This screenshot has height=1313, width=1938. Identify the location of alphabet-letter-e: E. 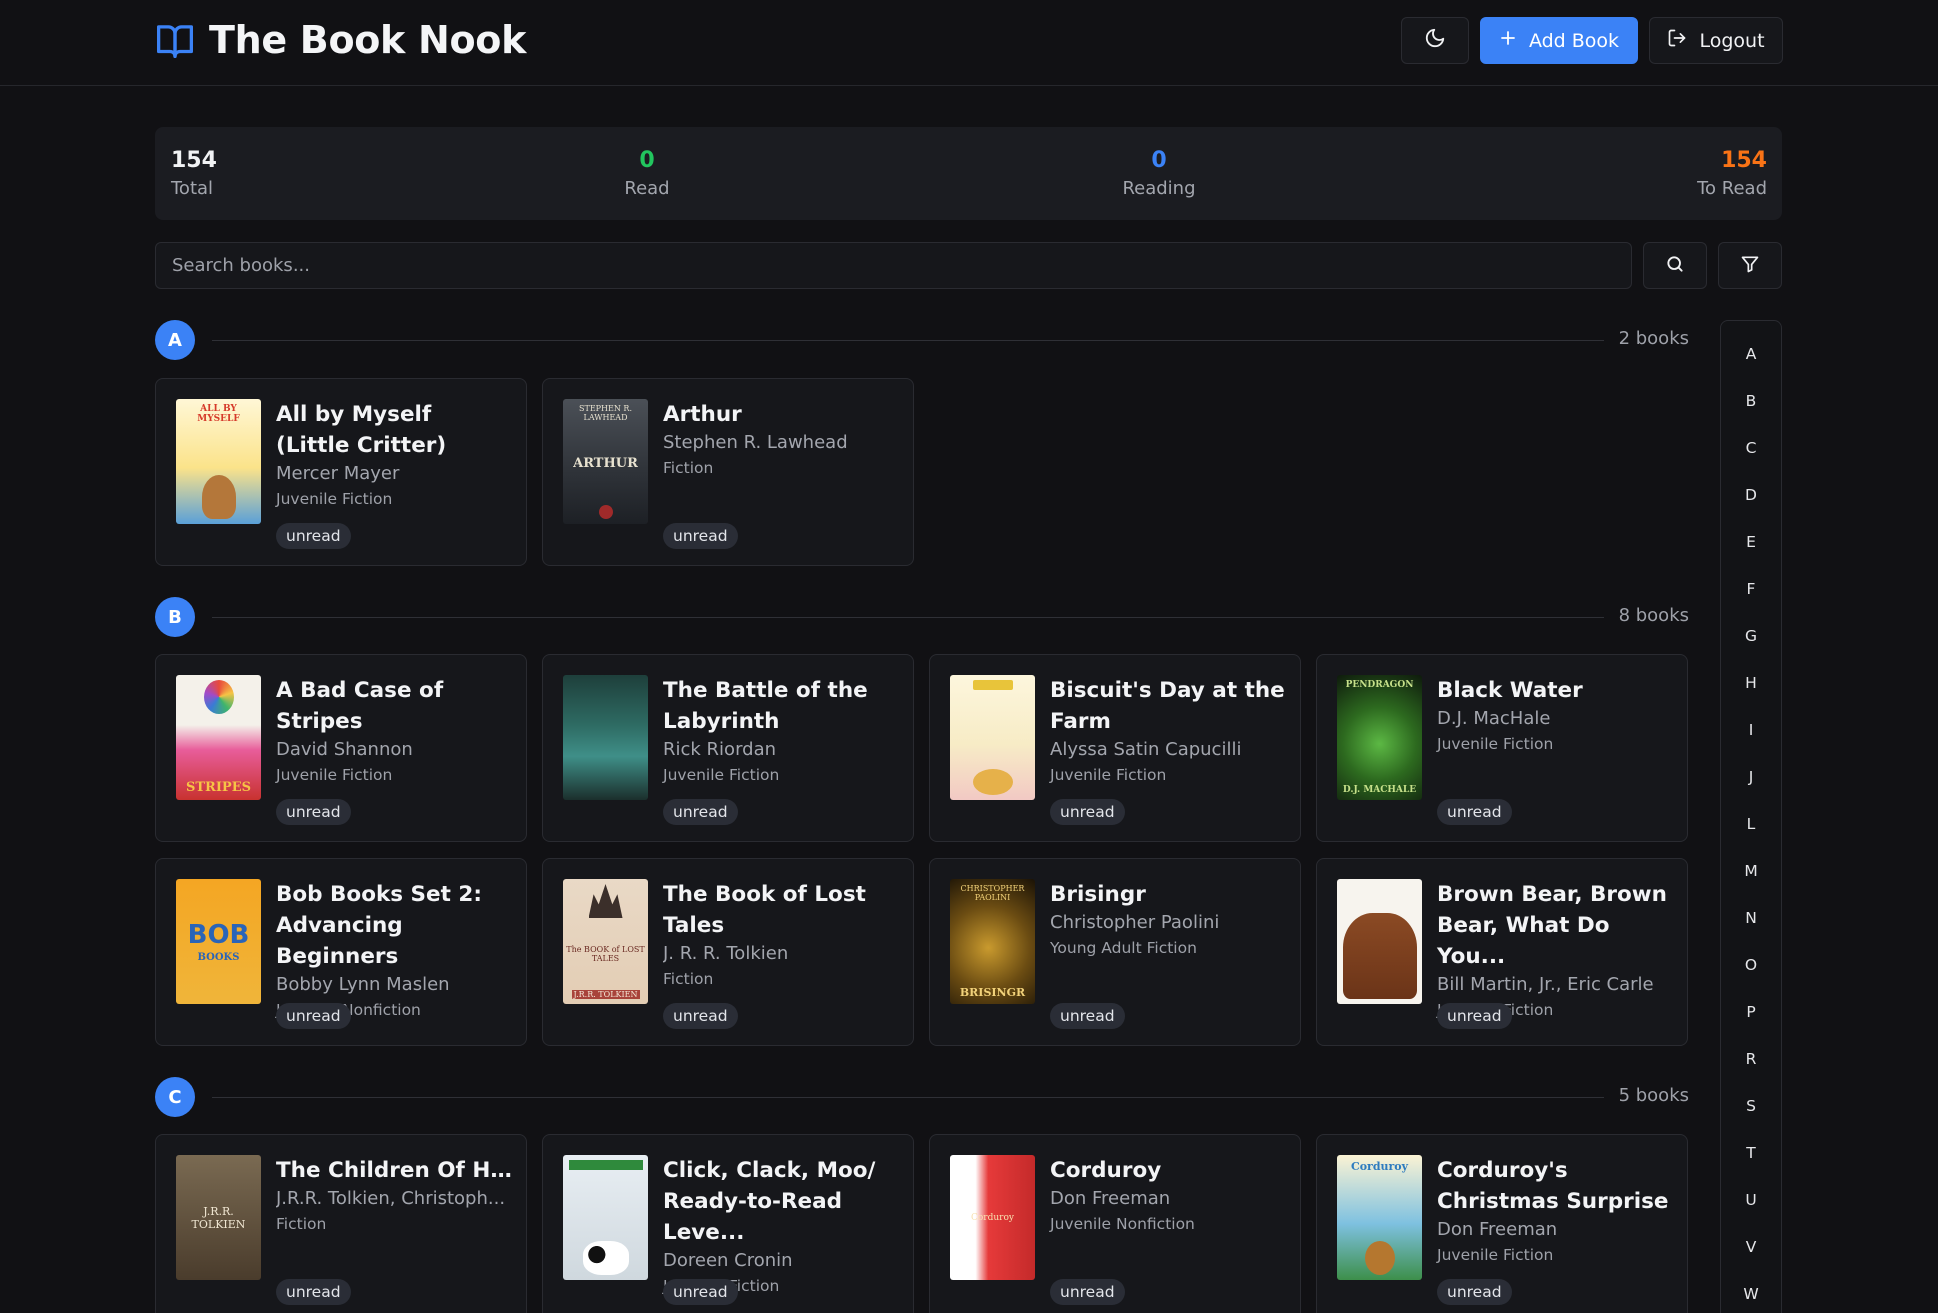
(1751, 542).